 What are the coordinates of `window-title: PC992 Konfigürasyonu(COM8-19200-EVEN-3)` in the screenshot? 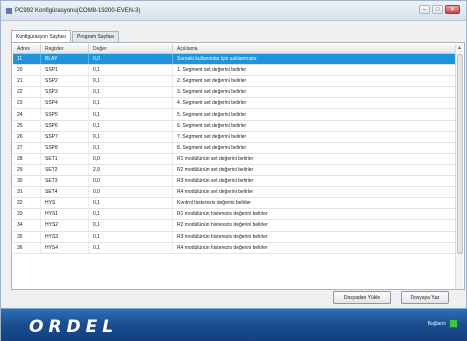 It's located at (78, 10).